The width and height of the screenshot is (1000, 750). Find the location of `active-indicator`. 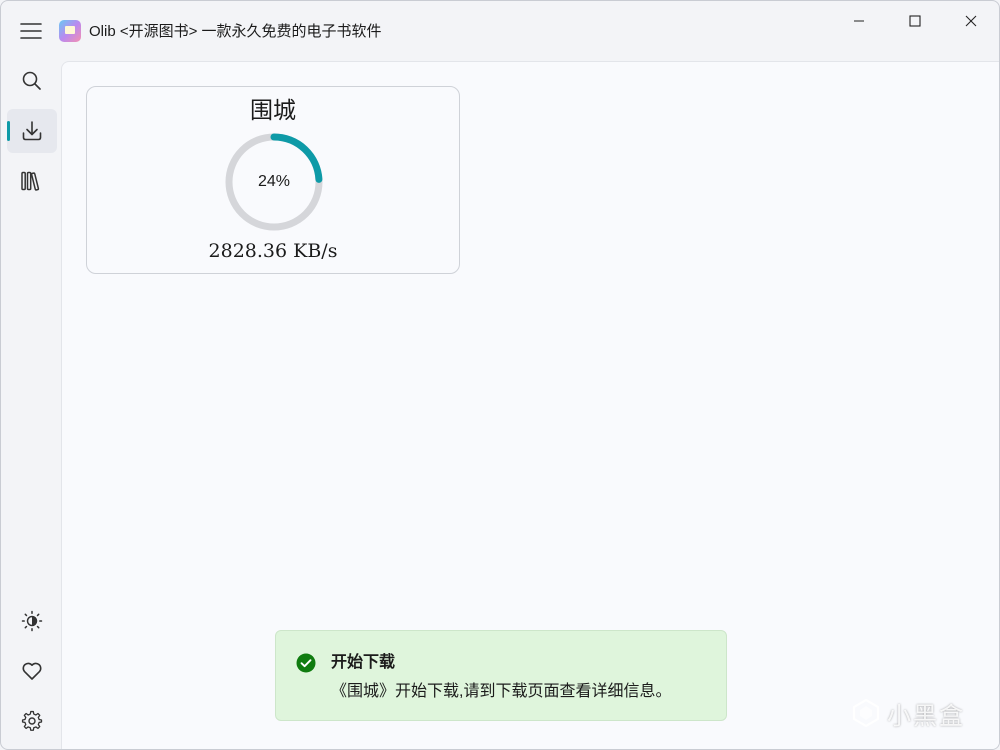

active-indicator is located at coordinates (8, 131).